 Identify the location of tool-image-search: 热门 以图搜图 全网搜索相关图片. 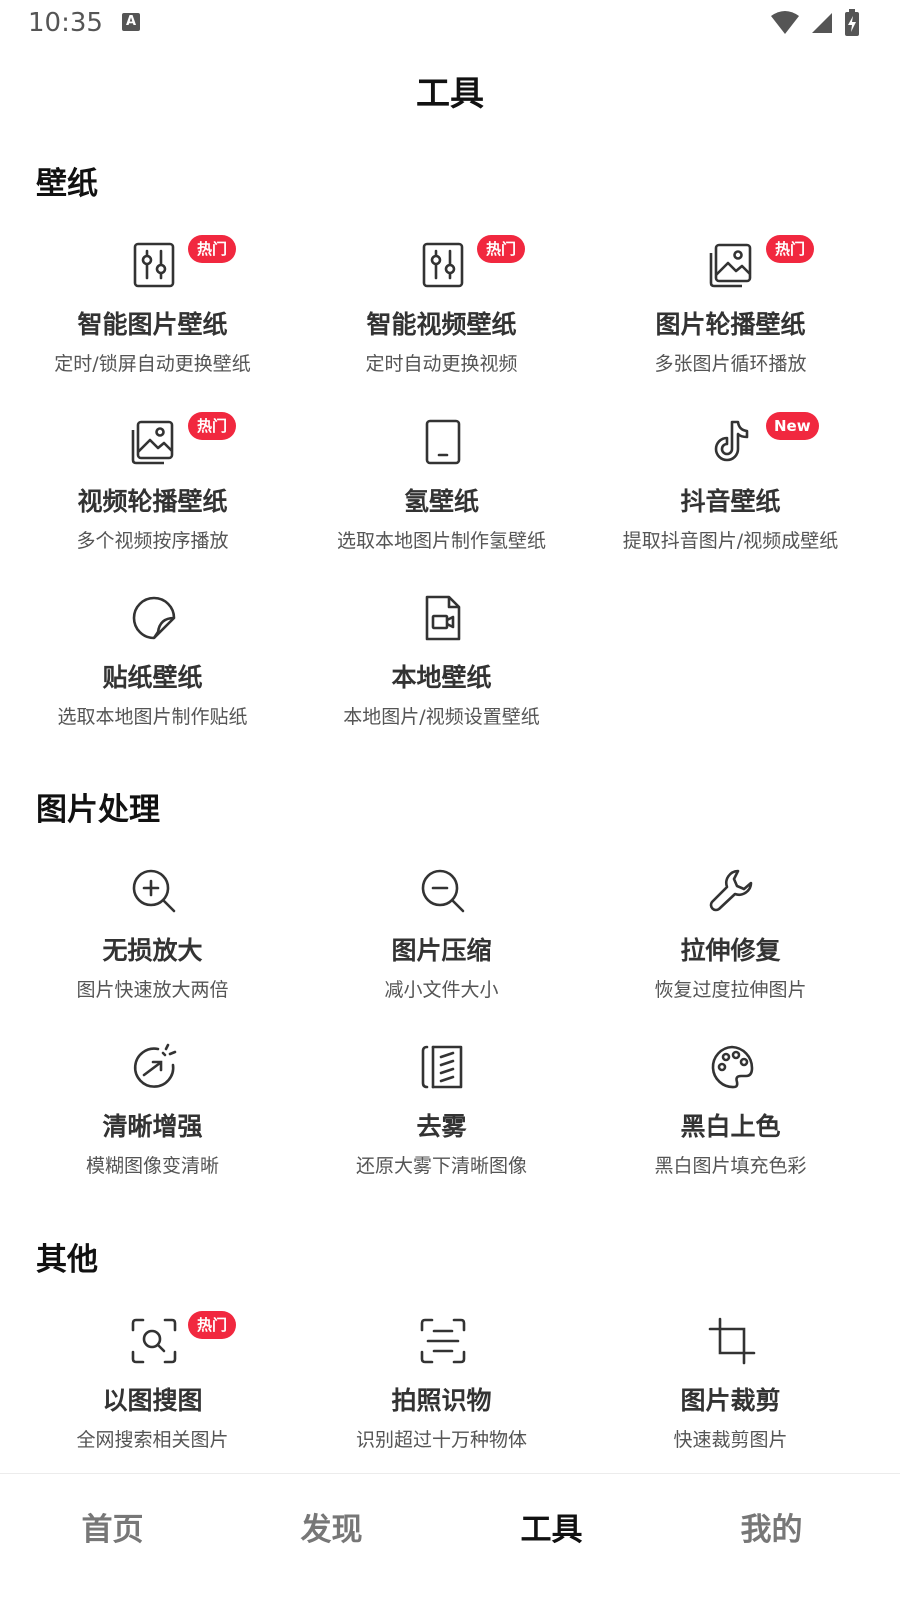
(152, 1402).